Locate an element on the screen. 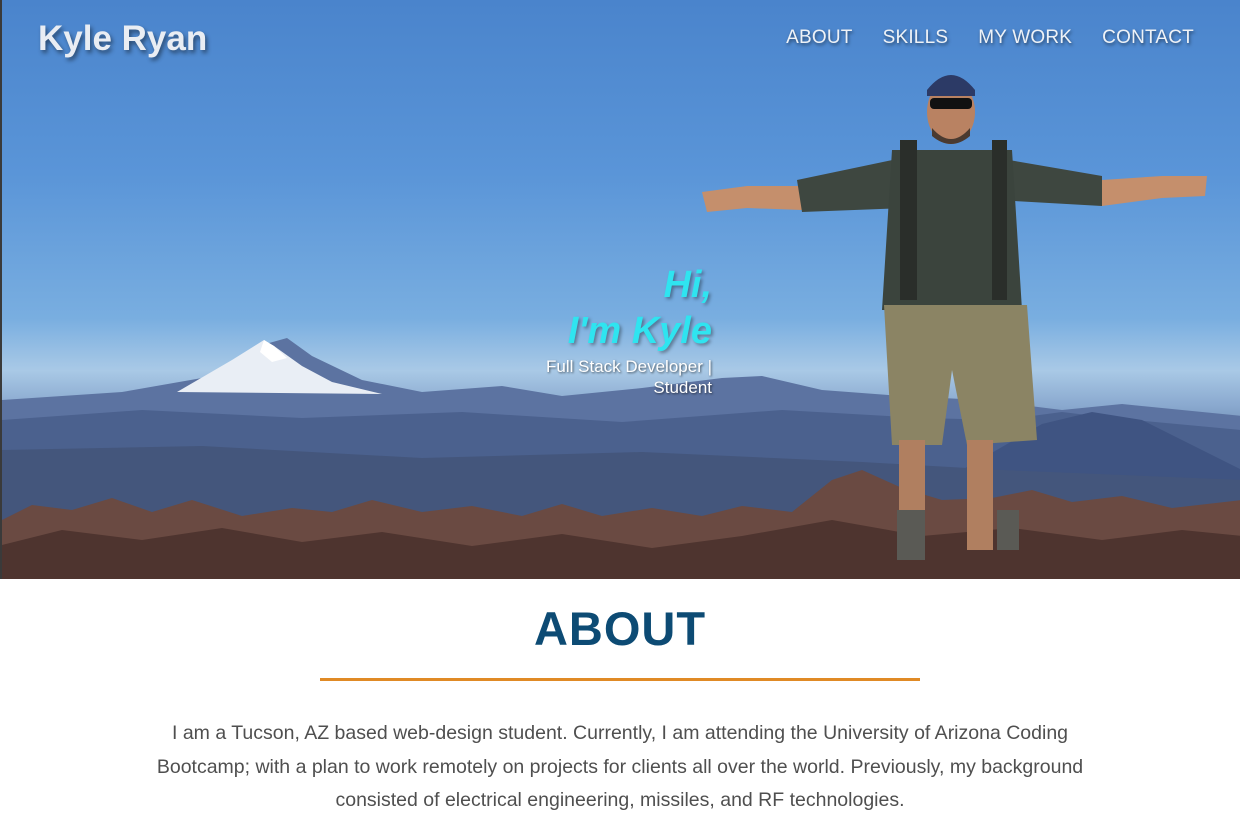  nav-skills: SKILLS is located at coordinates (916, 38).